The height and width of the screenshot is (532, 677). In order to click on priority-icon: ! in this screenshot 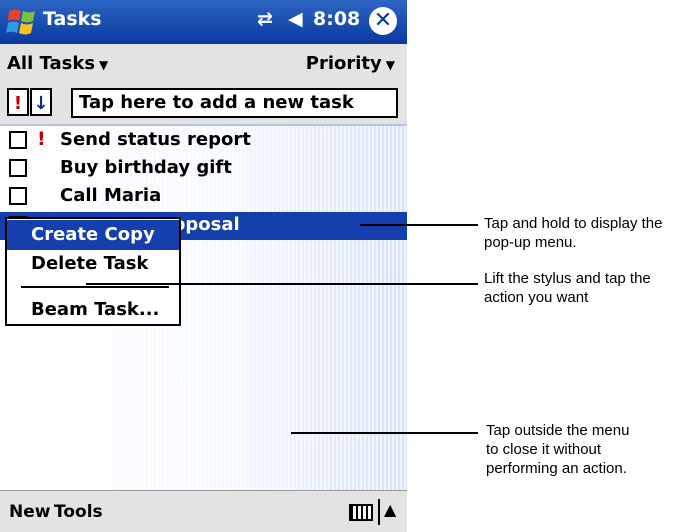, I will do `click(41, 139)`.